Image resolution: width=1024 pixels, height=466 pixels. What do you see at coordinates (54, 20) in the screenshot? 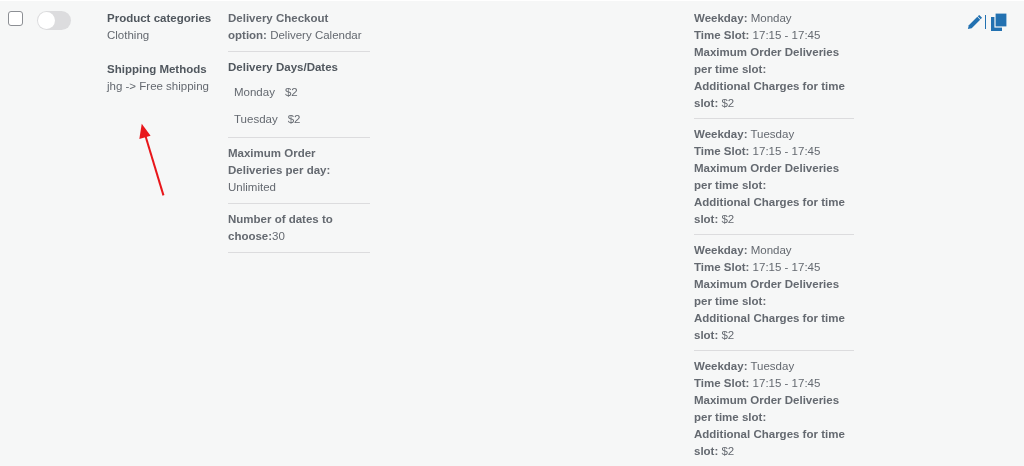
I see `toggle-switch` at bounding box center [54, 20].